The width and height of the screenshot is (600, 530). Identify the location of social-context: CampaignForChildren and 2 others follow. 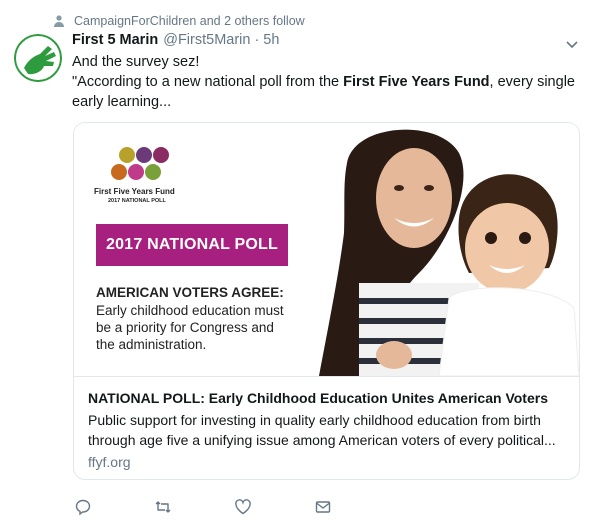
(178, 21).